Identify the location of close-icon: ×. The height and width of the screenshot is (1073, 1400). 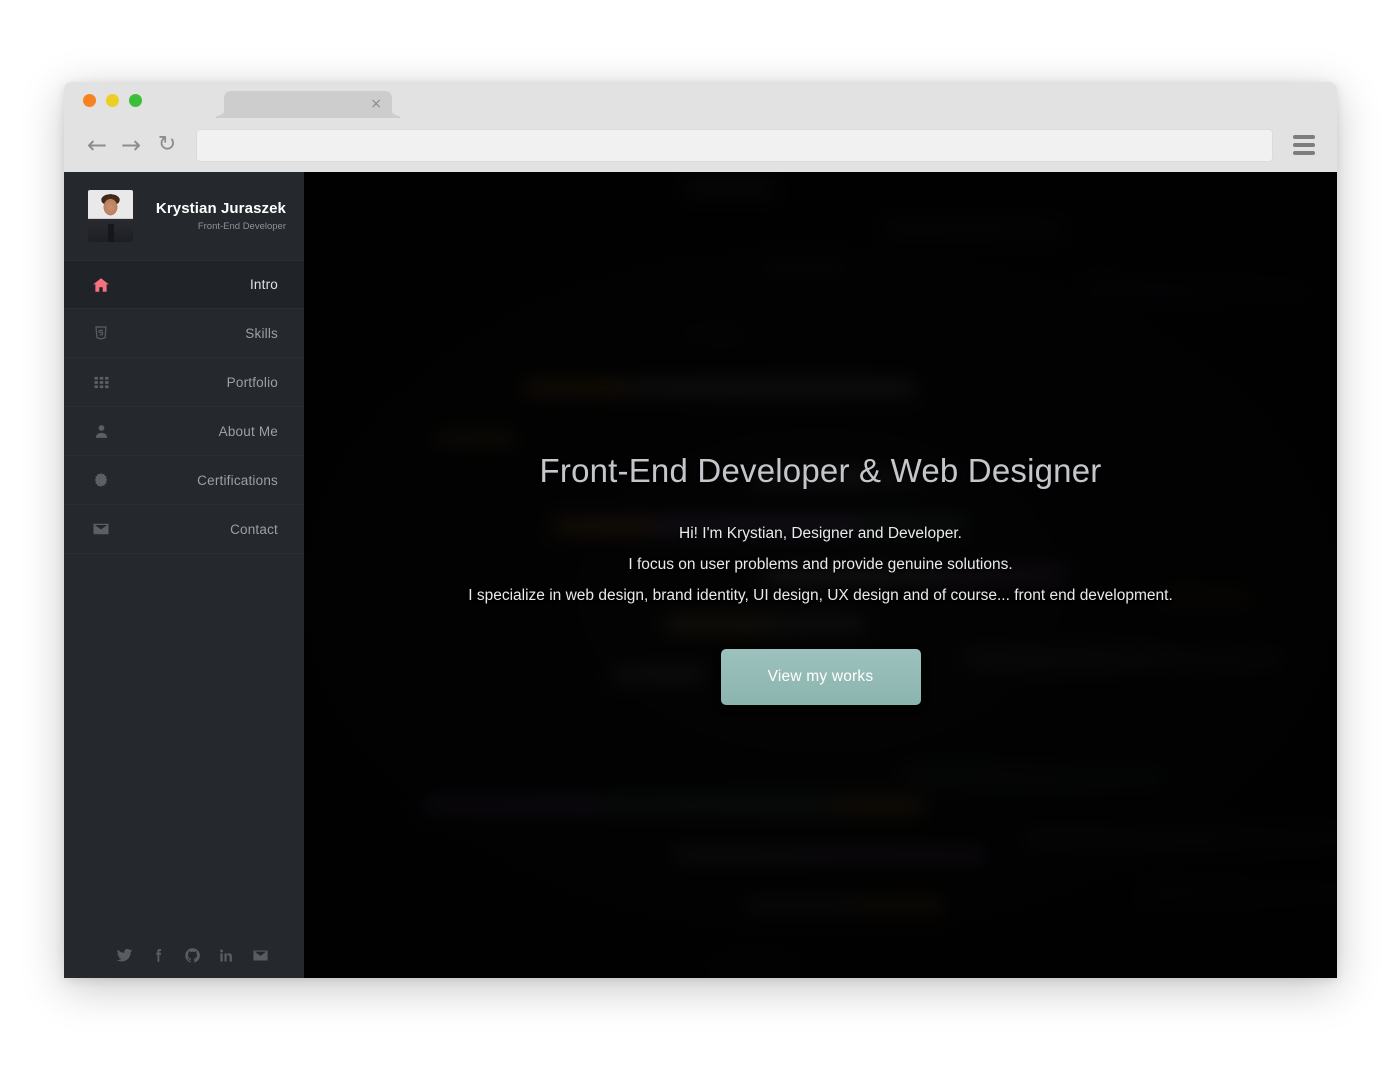
(376, 104).